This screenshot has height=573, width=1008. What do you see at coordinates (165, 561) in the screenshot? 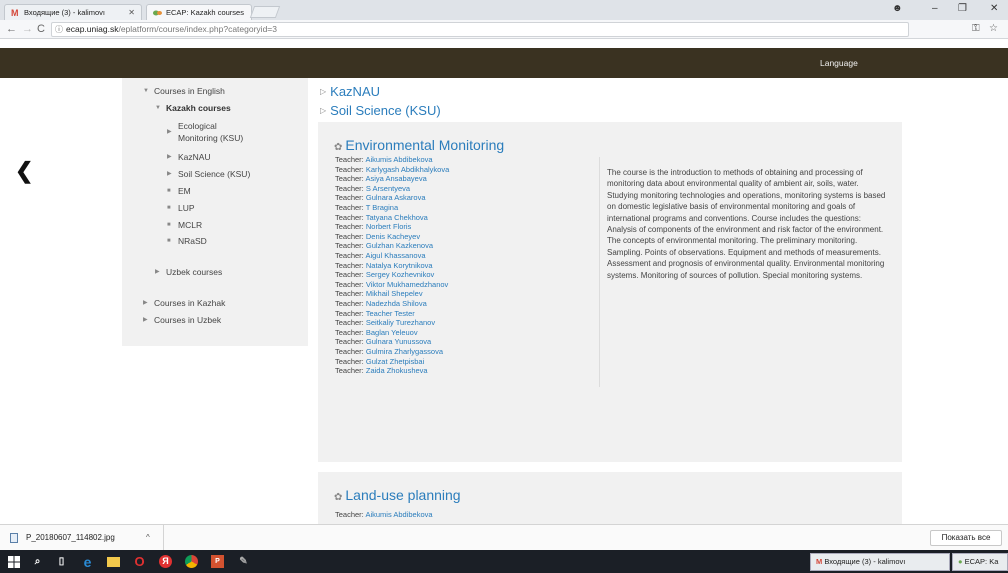
I see `yandex-icon: Я` at bounding box center [165, 561].